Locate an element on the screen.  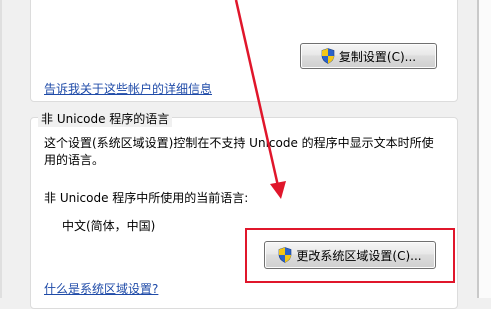
right-strip is located at coordinates (485, 149).